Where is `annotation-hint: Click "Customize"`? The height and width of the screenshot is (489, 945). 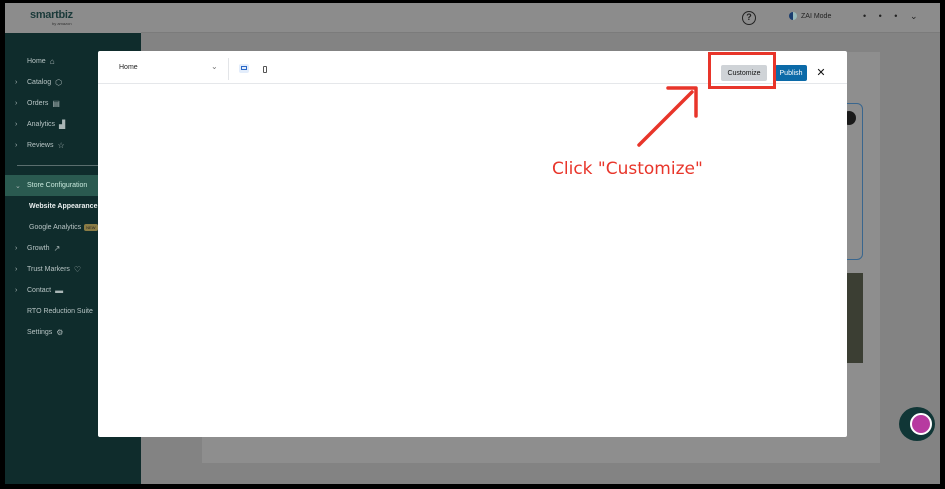
annotation-hint: Click "Customize" is located at coordinates (627, 169).